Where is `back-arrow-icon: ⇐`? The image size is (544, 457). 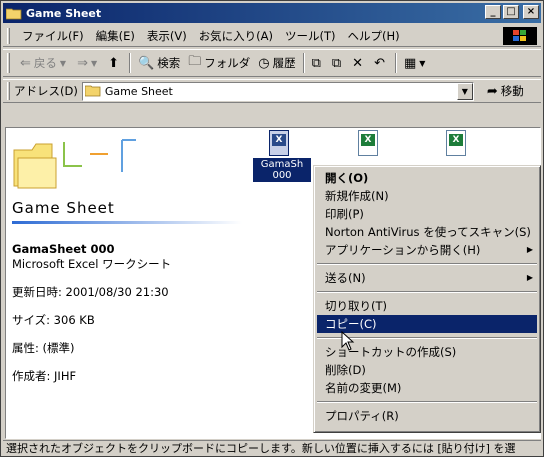 back-arrow-icon: ⇐ is located at coordinates (25, 63).